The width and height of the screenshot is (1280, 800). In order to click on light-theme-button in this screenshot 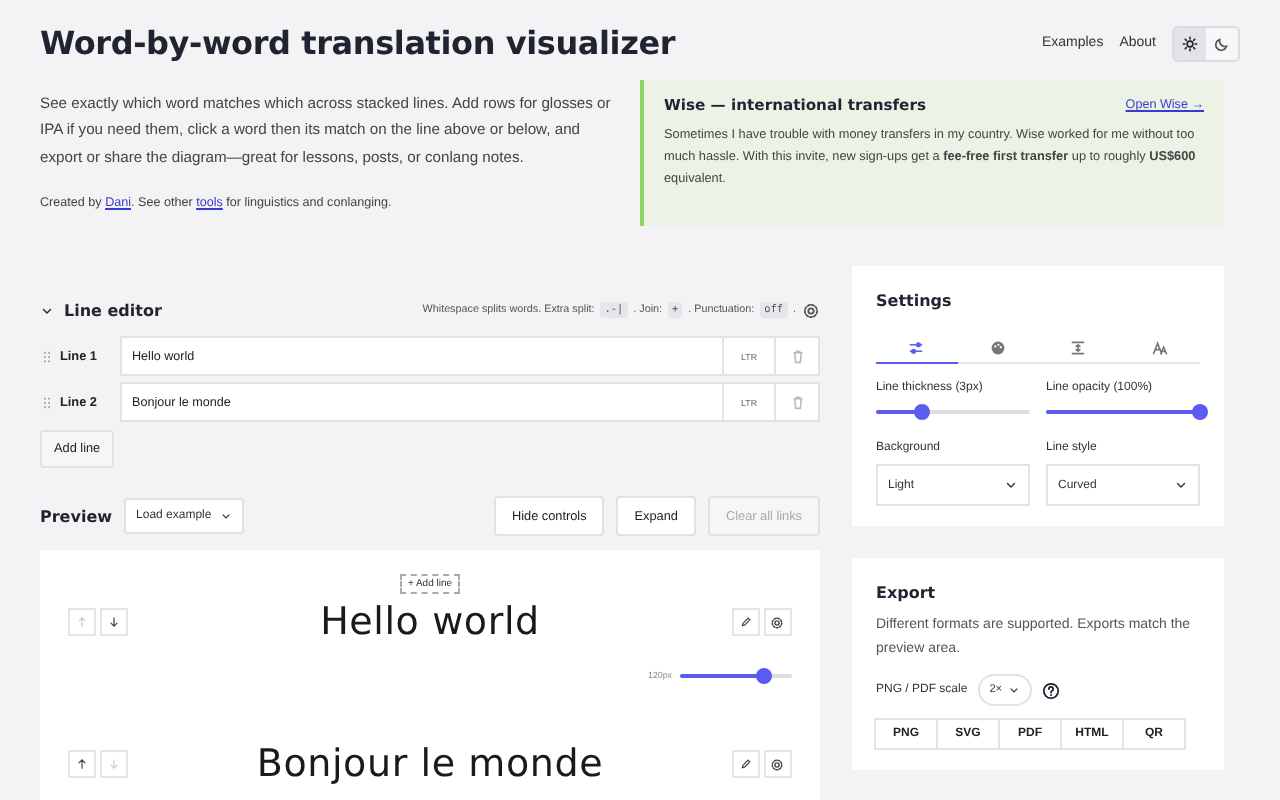, I will do `click(1190, 43)`.